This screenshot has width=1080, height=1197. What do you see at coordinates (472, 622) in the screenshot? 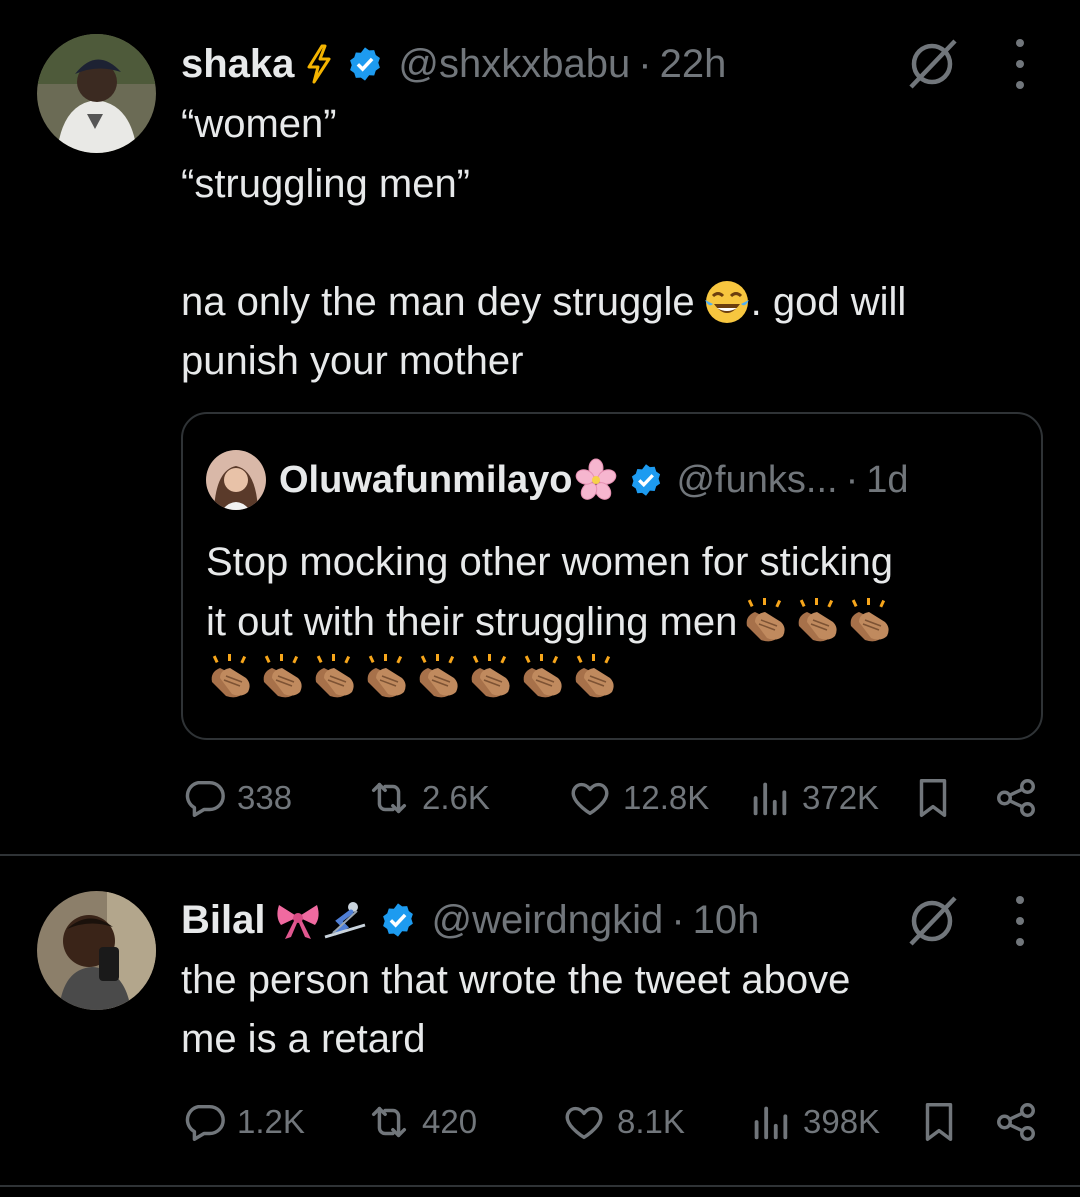
I see `quote-text-segment: it out with their struggling men` at bounding box center [472, 622].